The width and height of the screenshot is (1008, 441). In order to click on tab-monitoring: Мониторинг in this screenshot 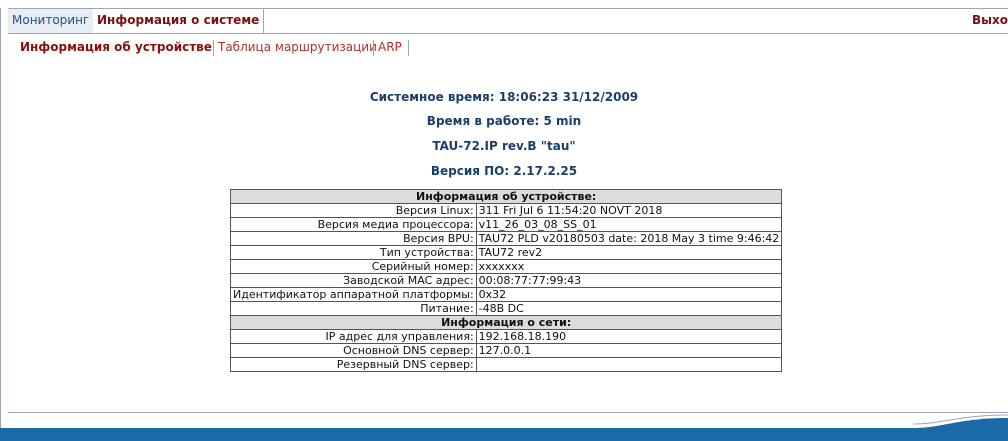, I will do `click(51, 21)`.